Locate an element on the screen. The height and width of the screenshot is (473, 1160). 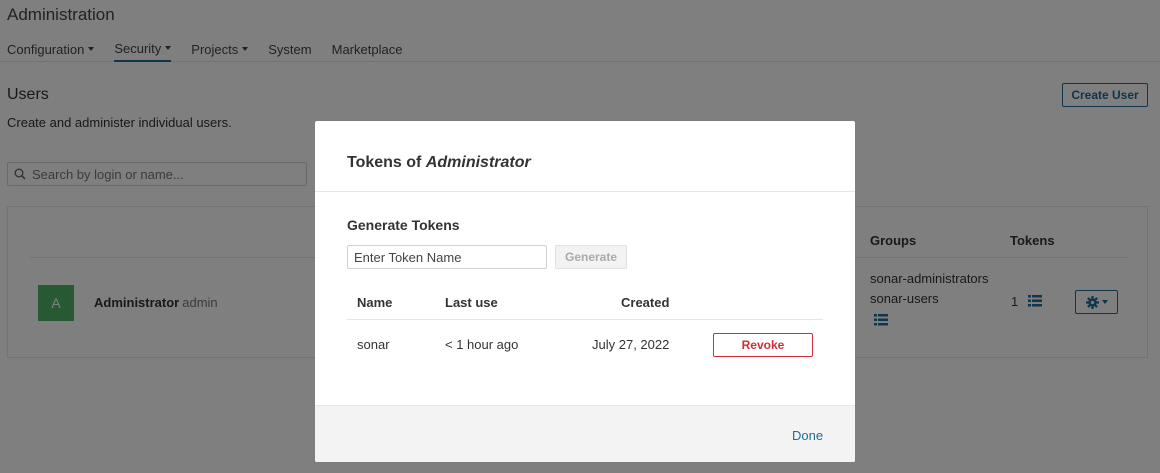
revoke-button: Revoke is located at coordinates (763, 345).